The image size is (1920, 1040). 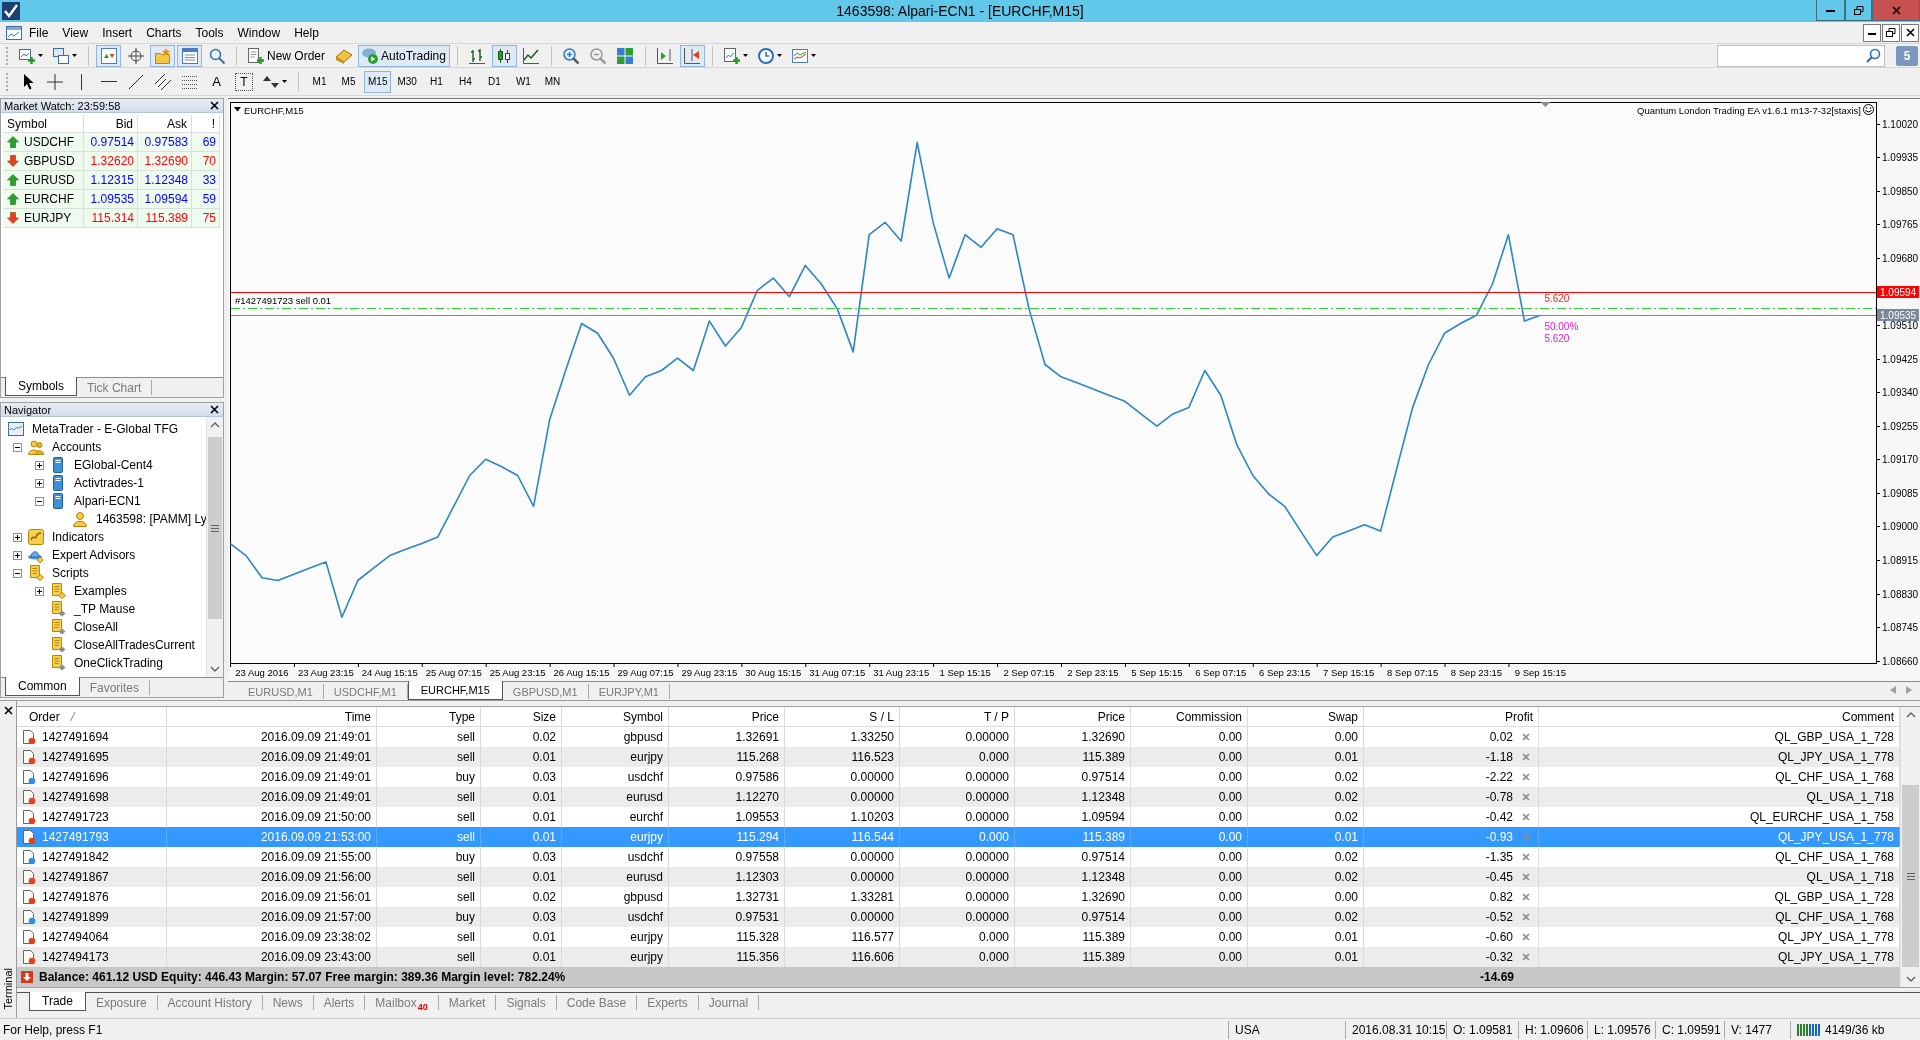 I want to click on tree-item: MetaTrader - E-Global TFG, so click(x=105, y=429).